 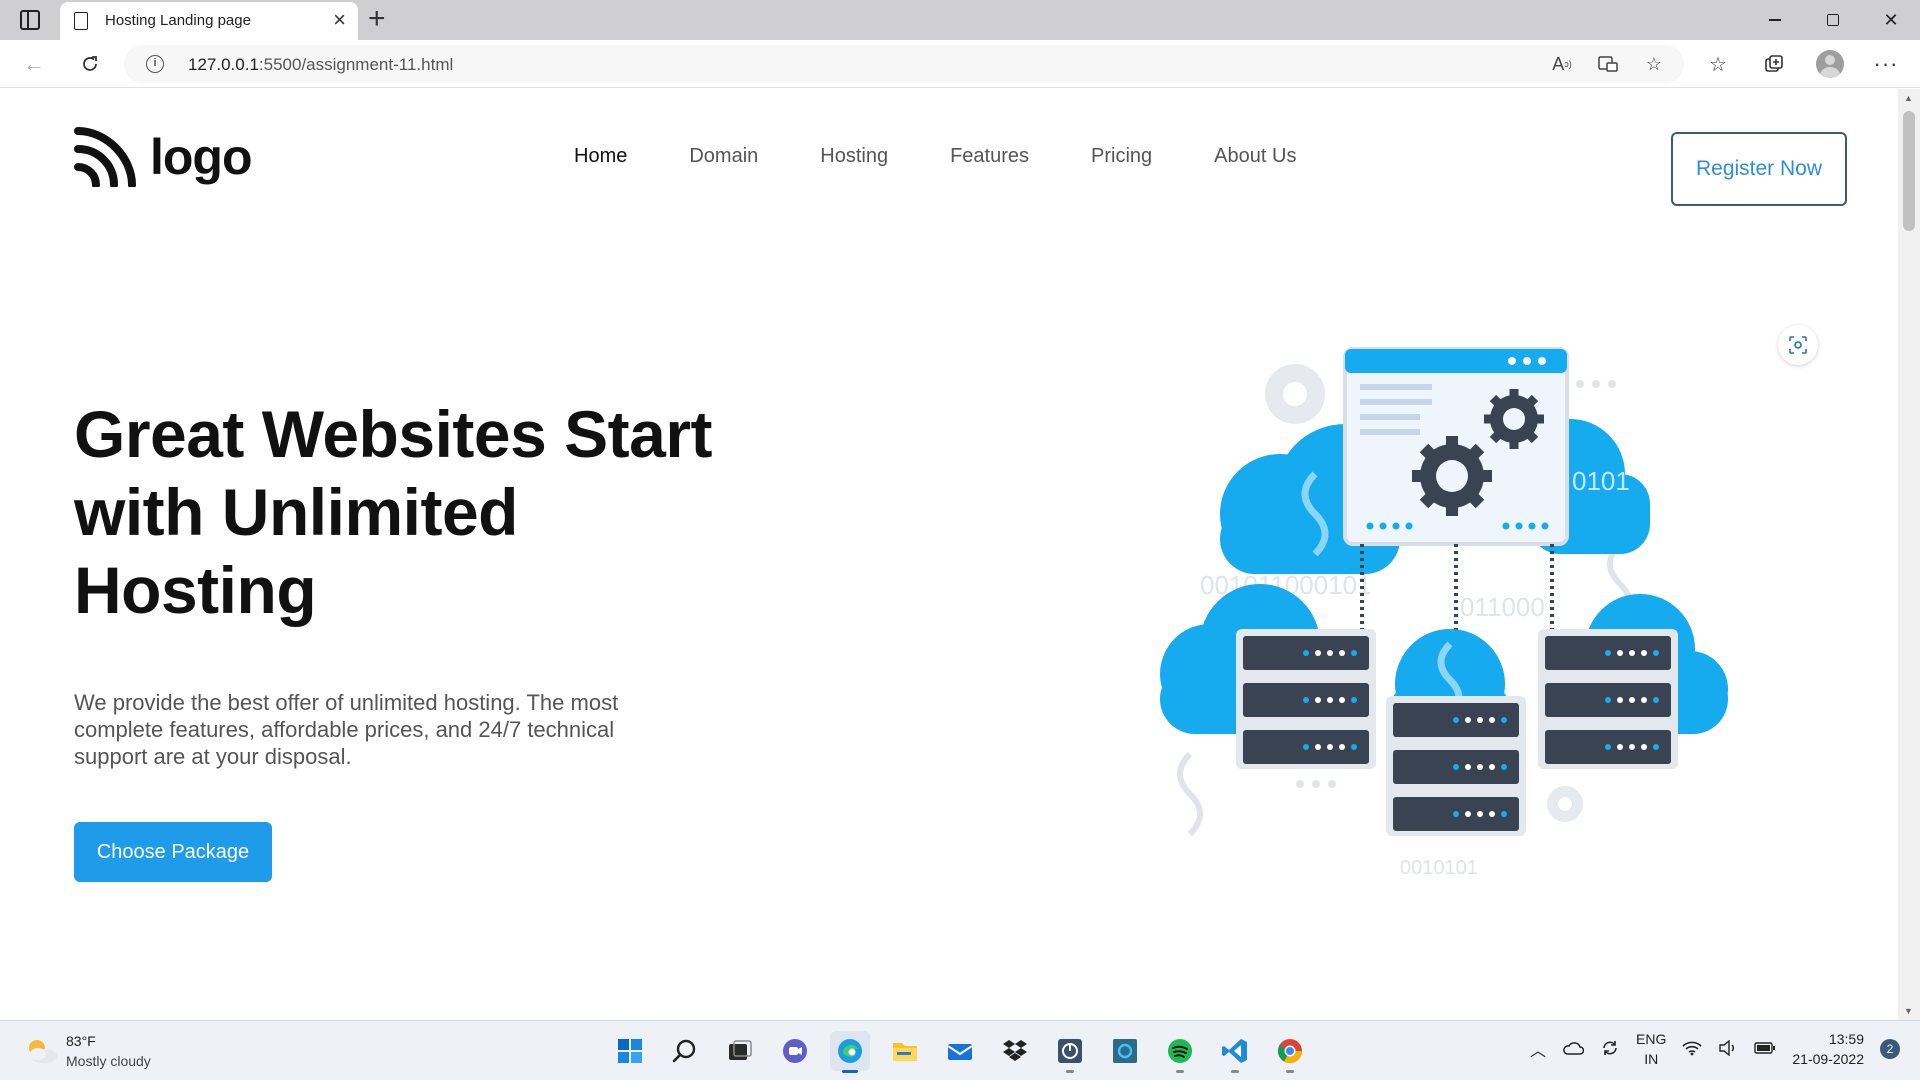 What do you see at coordinates (1180, 1052) in the screenshot?
I see `spotify-icon` at bounding box center [1180, 1052].